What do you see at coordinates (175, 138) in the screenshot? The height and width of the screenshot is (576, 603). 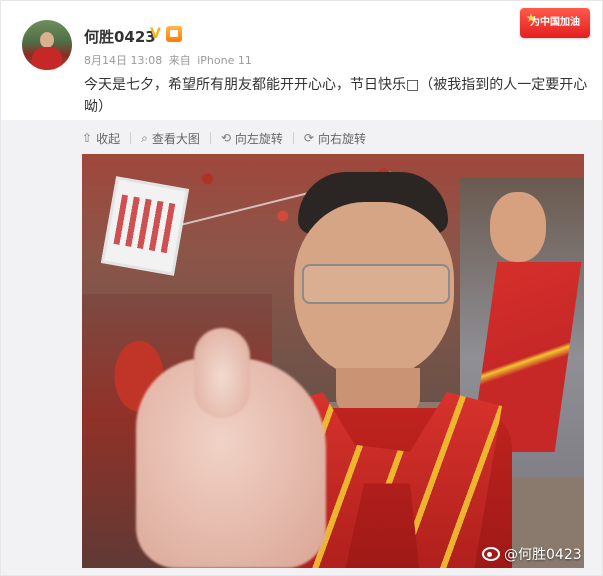 I see `view-large-label: 查看大图` at bounding box center [175, 138].